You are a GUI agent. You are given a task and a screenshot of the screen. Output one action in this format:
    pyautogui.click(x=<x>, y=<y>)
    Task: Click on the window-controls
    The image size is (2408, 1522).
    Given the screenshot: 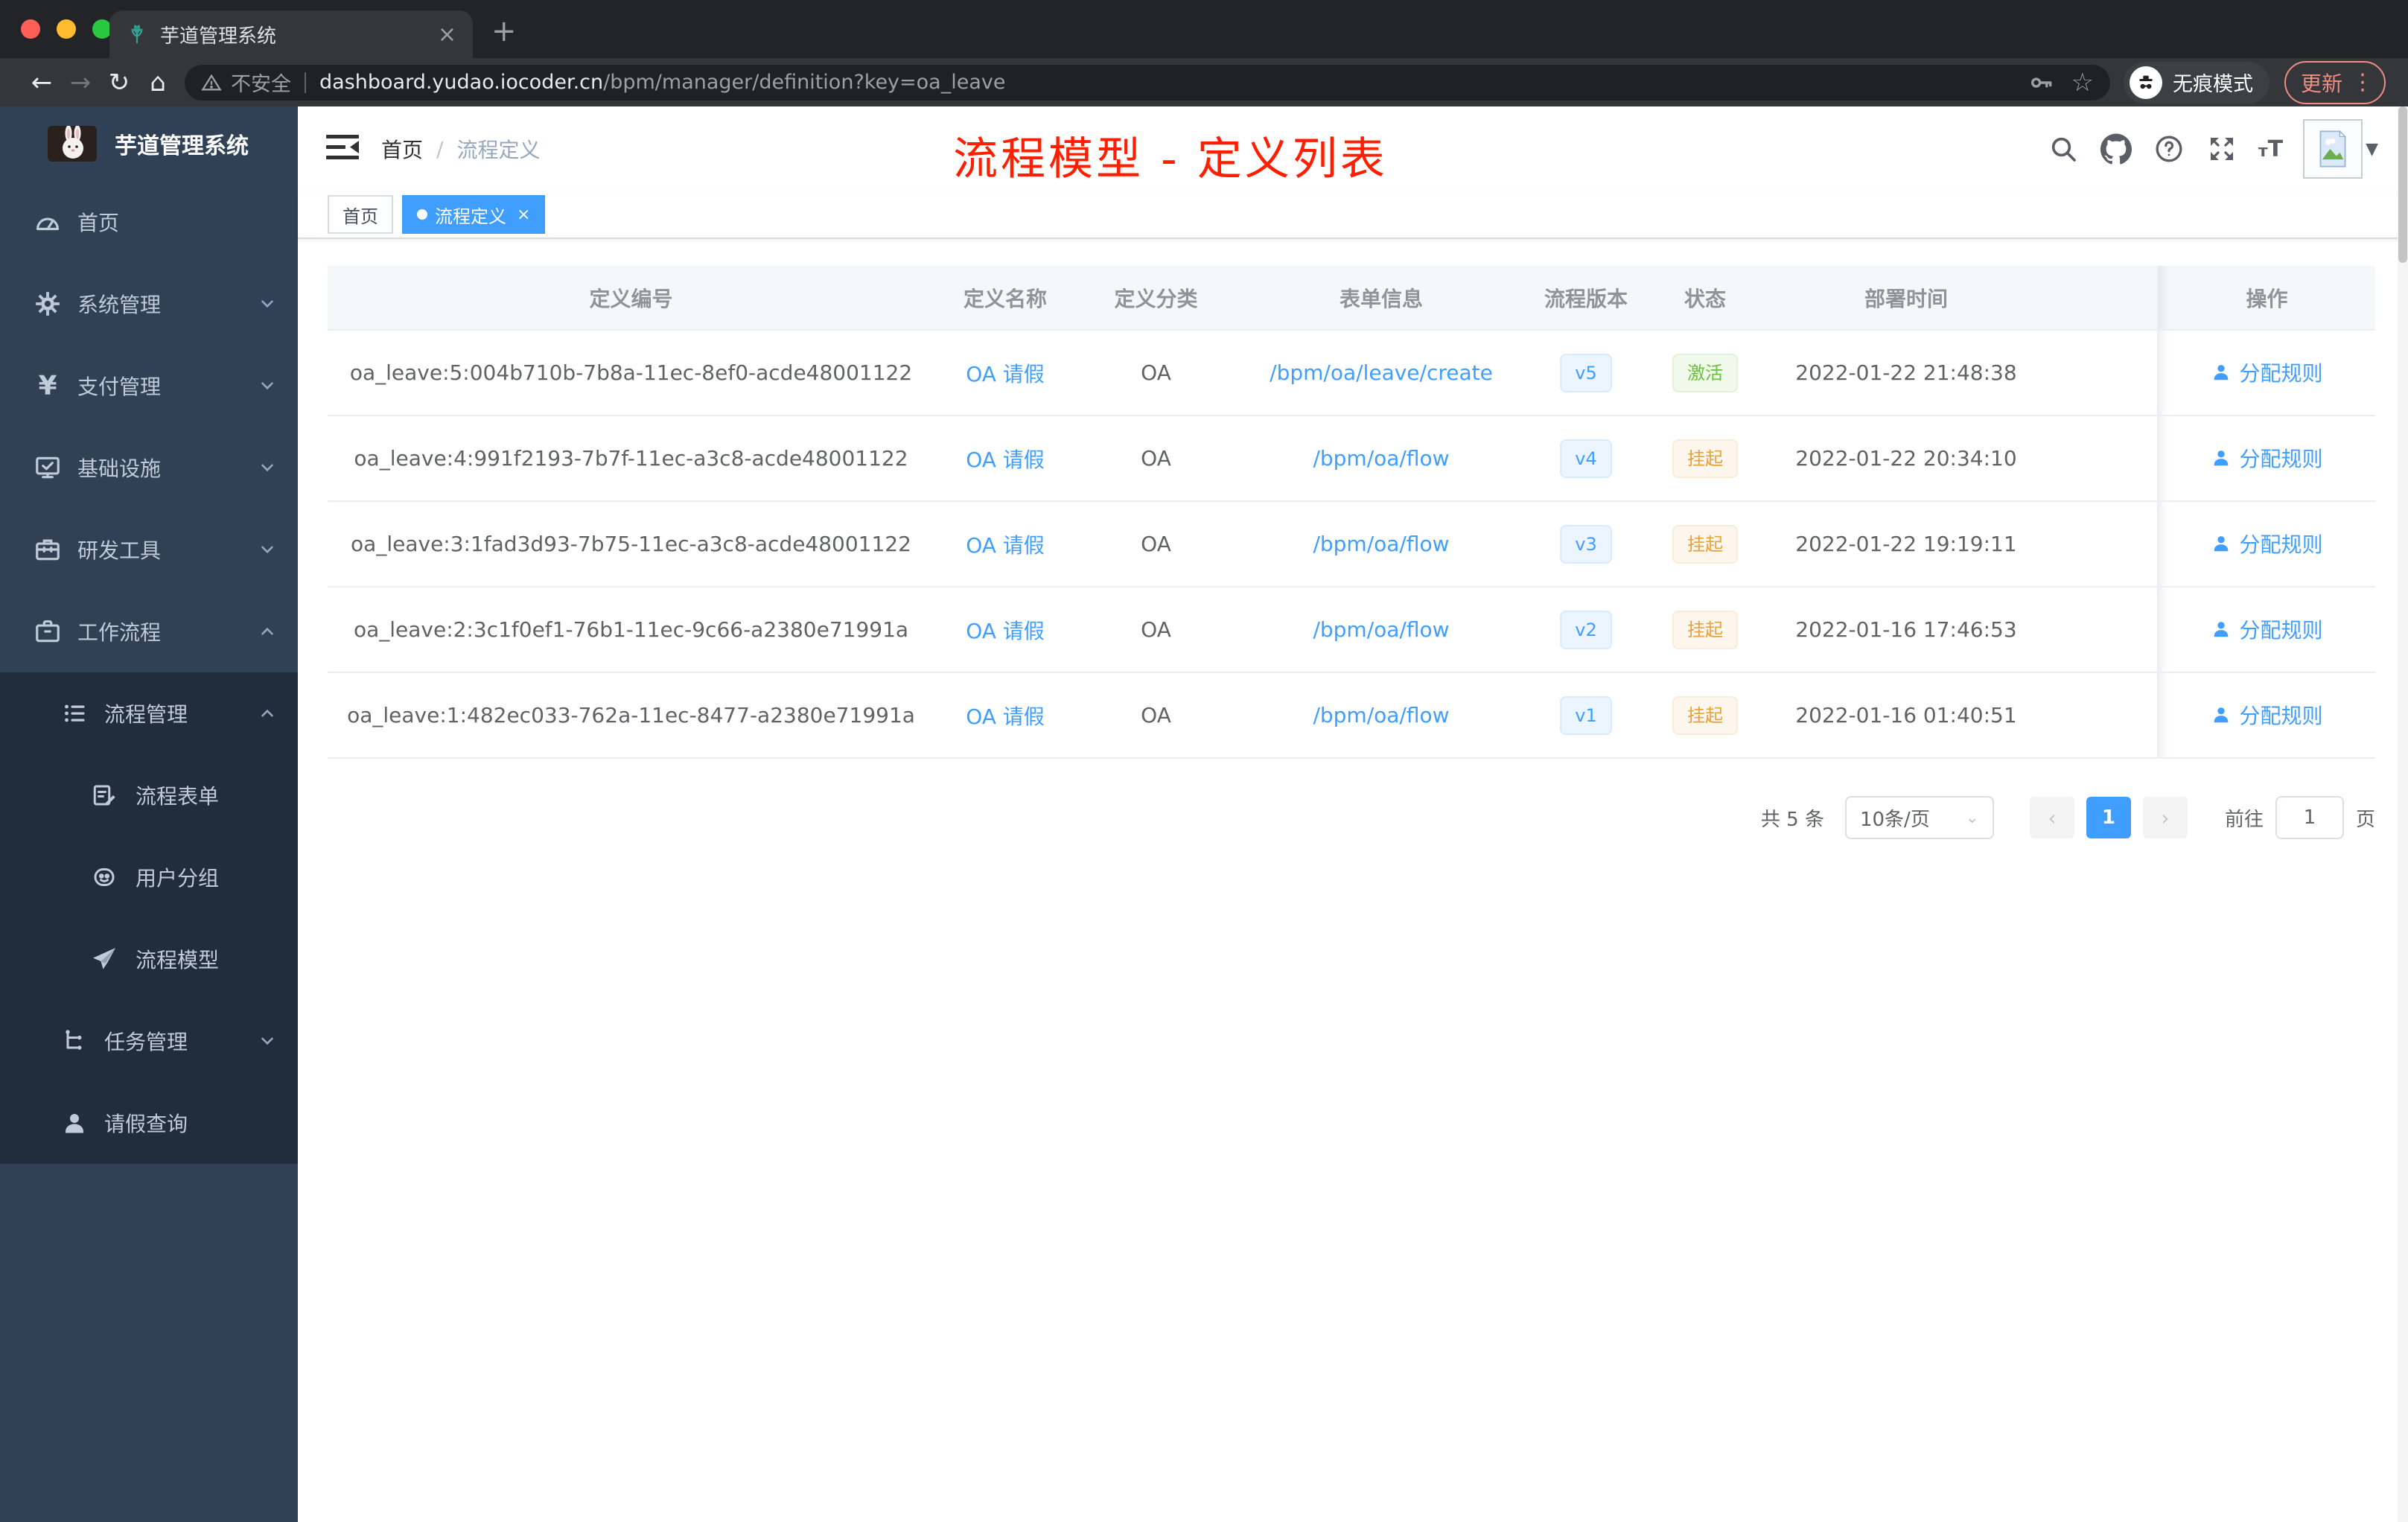 What is the action you would take?
    pyautogui.click(x=66, y=29)
    